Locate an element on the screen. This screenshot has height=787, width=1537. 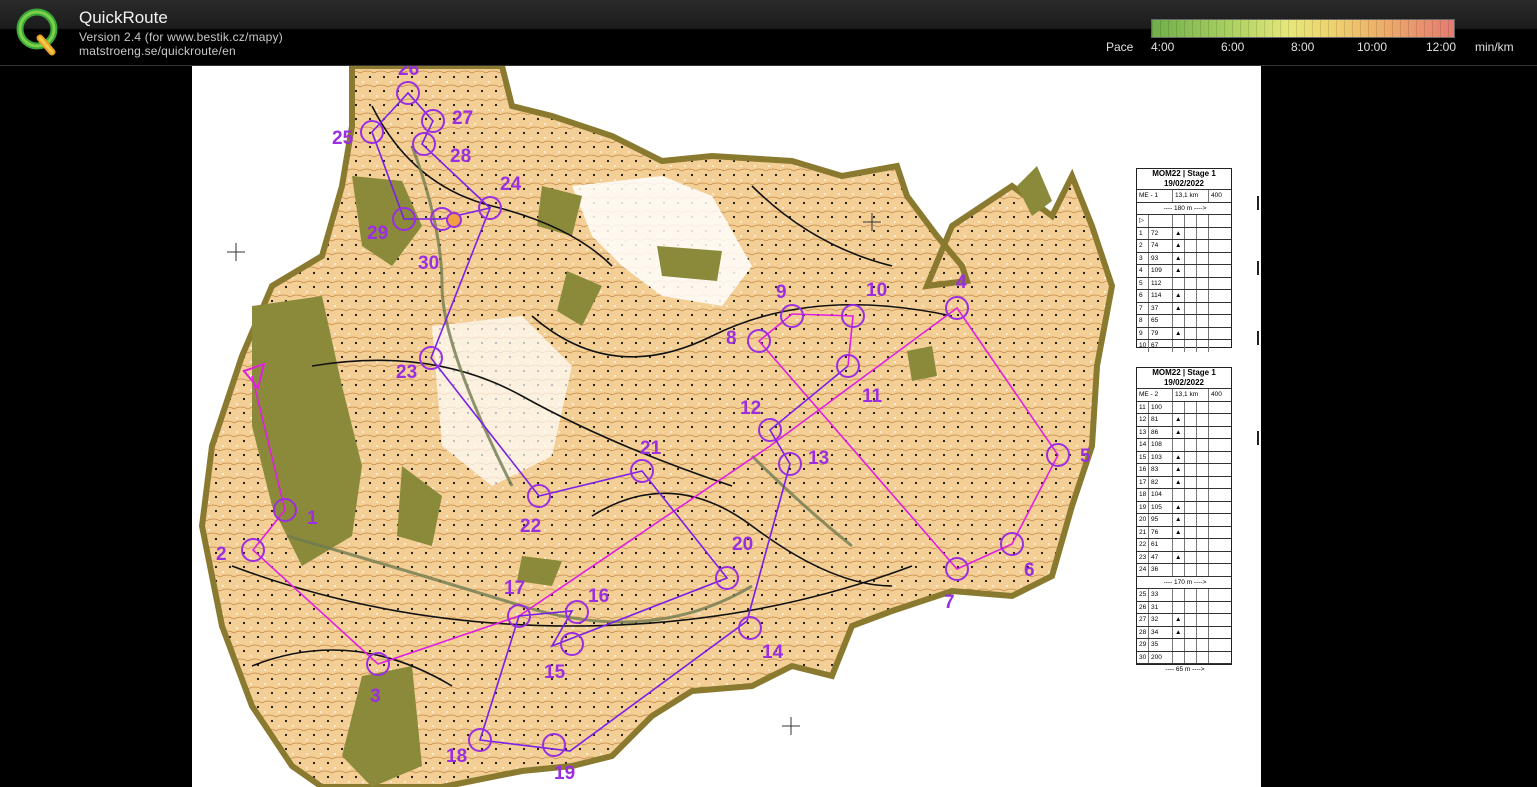
control-label: 3 is located at coordinates (375, 696).